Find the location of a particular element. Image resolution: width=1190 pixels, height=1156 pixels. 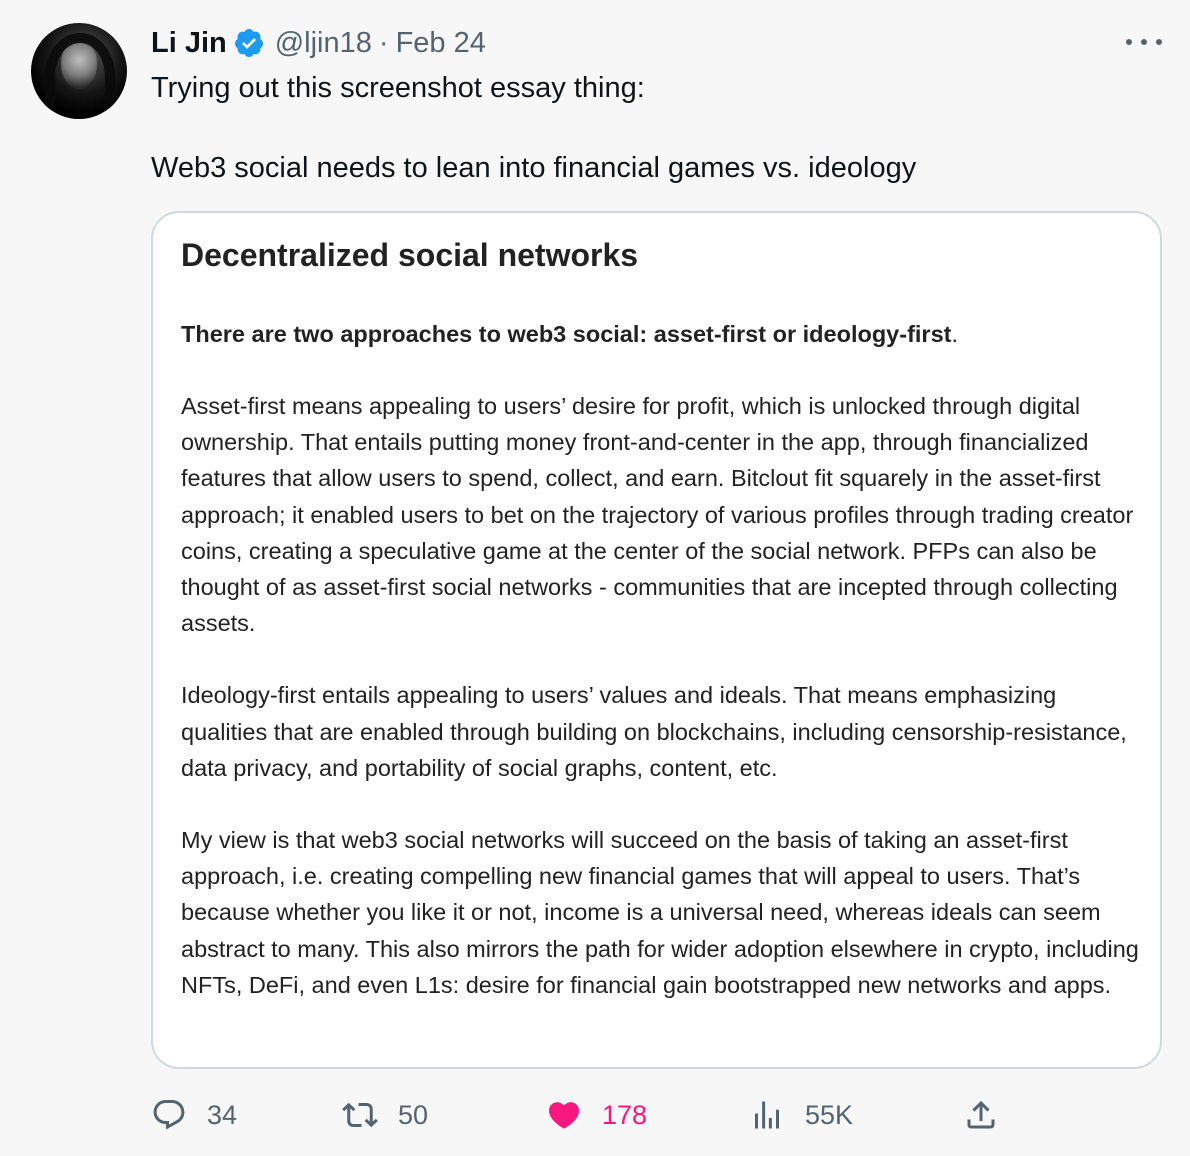

like-count: 178 is located at coordinates (625, 1114).